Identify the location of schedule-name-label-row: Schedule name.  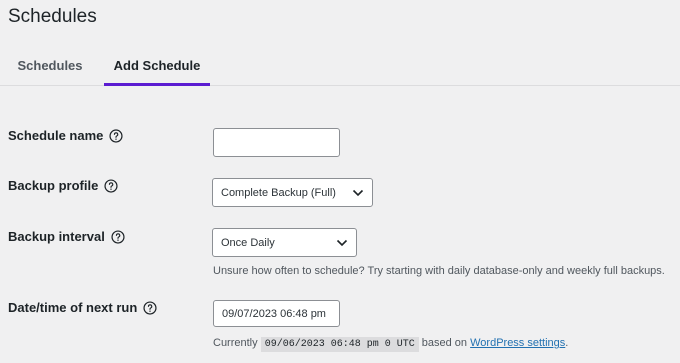
(65, 135).